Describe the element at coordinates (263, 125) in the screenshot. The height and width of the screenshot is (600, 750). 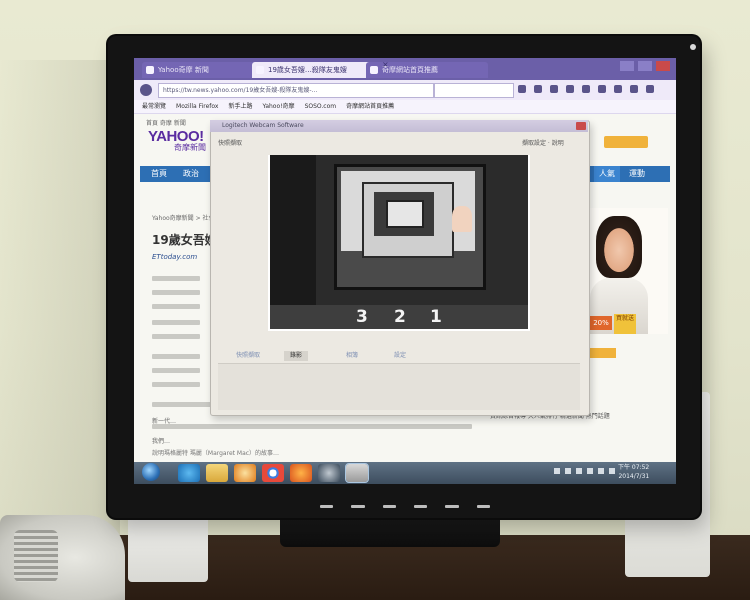
I see `webcam-title: Logitech Webcam Software` at that location.